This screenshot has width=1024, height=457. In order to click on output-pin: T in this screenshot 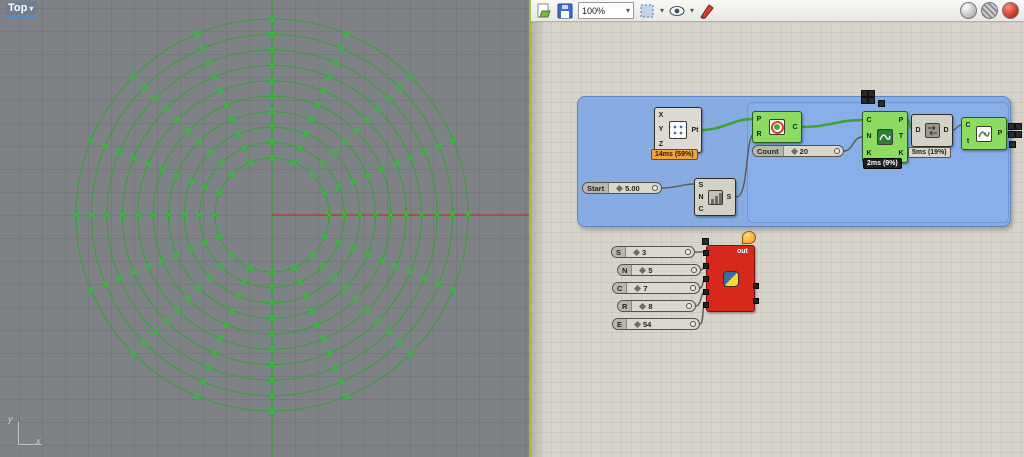, I will do `click(901, 136)`.